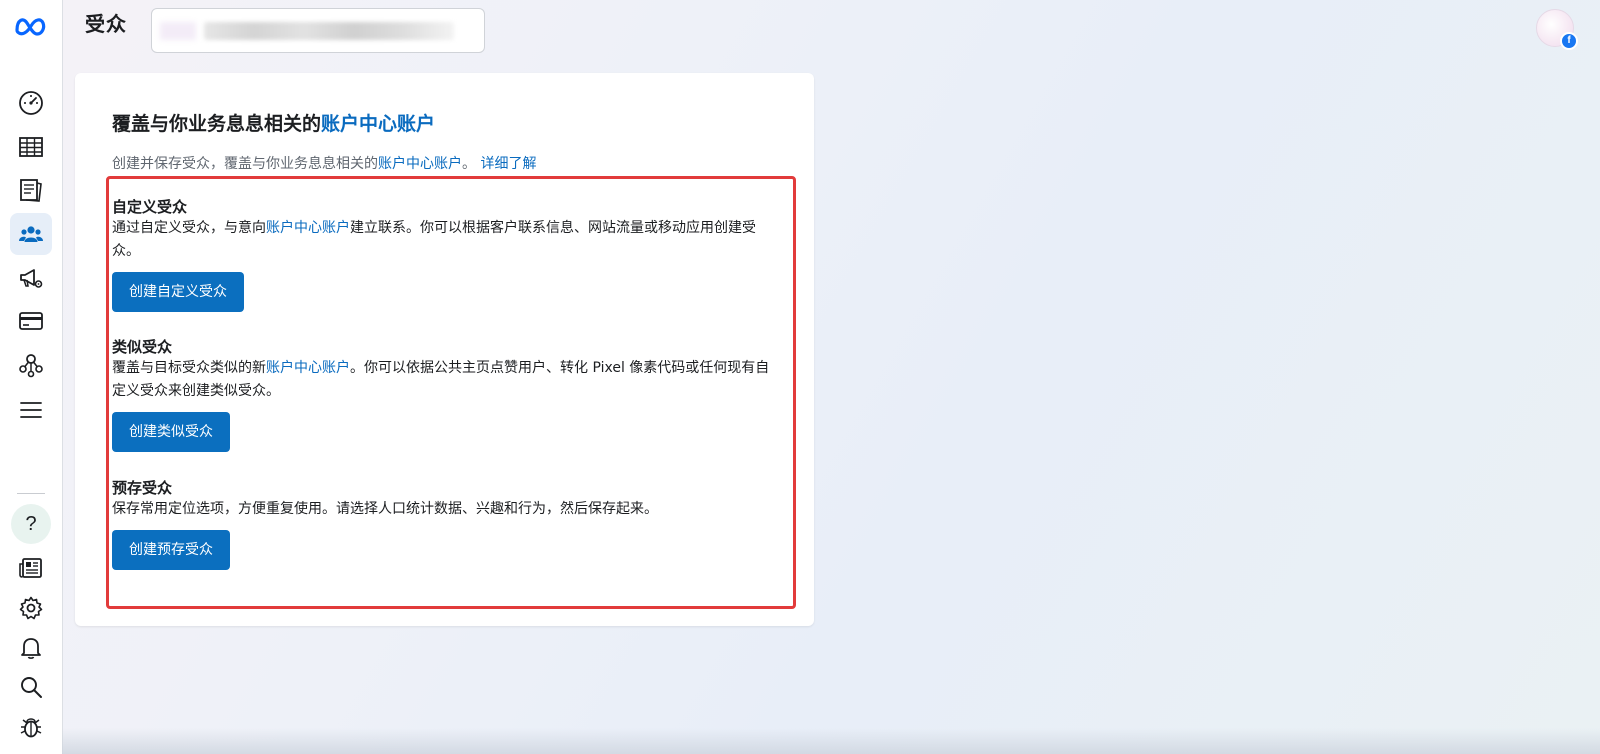  I want to click on nav-campaigns, so click(31, 278).